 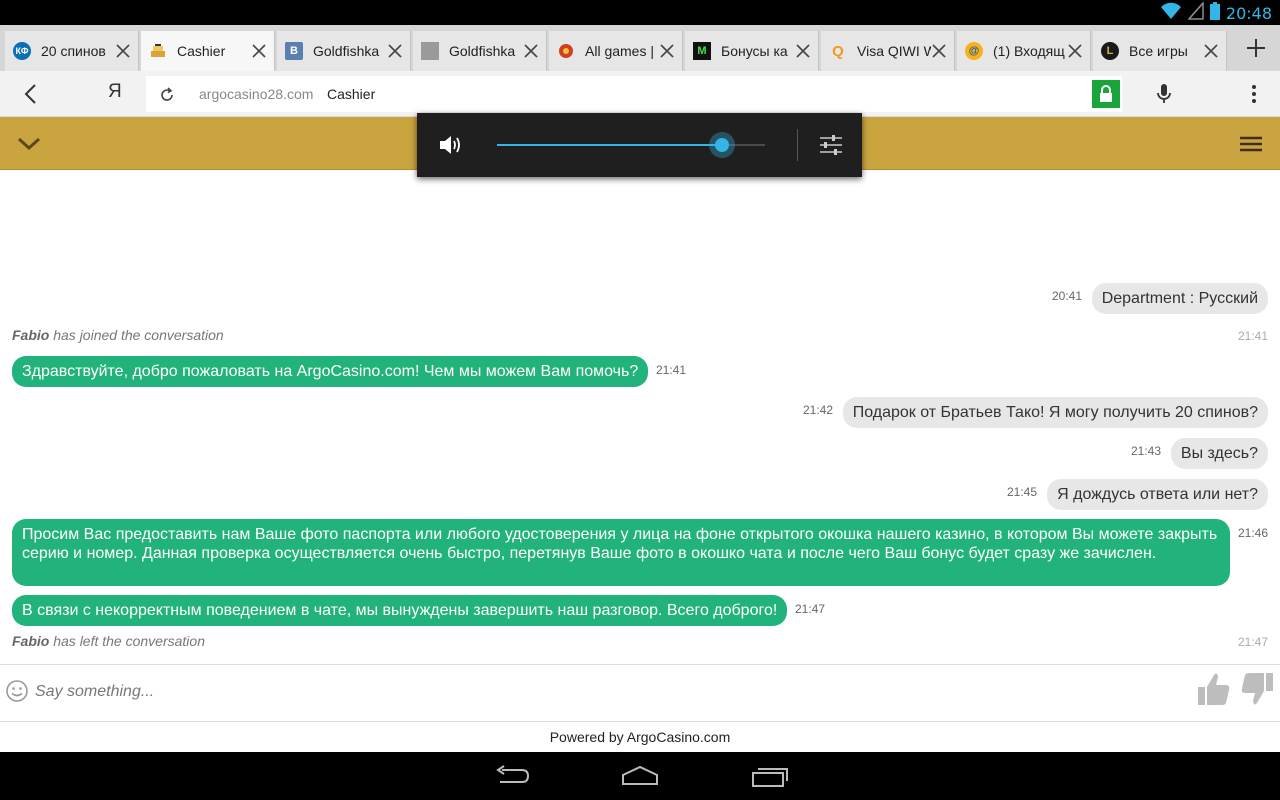 I want to click on tab-goldfishka: Goldfishka, so click(x=480, y=51).